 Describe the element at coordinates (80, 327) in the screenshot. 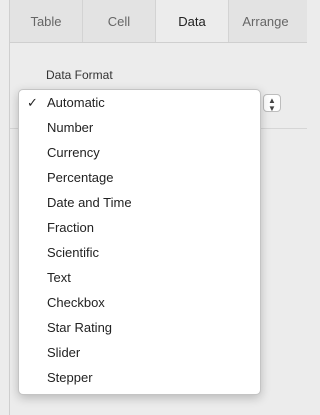

I see `menu-item-label: Star Rating` at that location.